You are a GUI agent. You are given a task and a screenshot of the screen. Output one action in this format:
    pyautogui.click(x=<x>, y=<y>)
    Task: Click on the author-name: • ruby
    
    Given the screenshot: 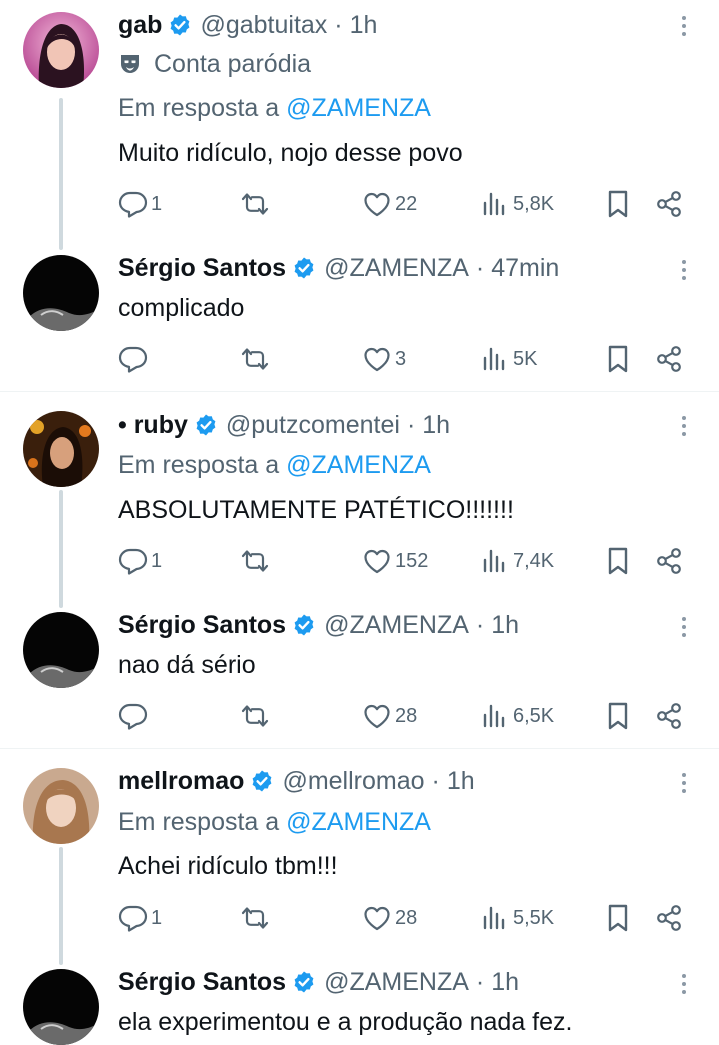 What is the action you would take?
    pyautogui.click(x=153, y=425)
    